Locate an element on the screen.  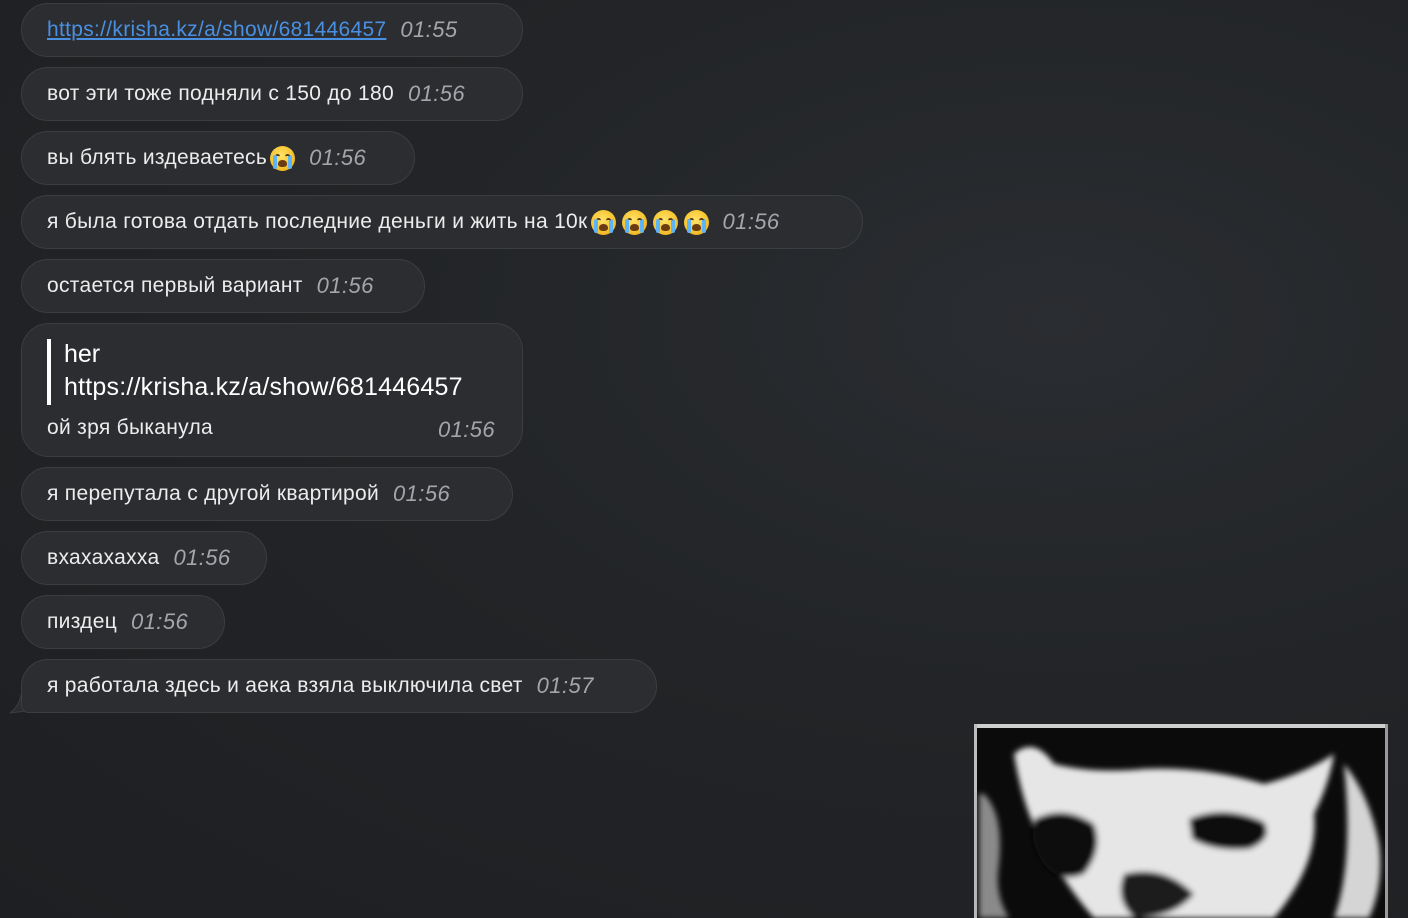
reply-quote: her https://krisha.kz/a/show/681446457 is located at coordinates (255, 372).